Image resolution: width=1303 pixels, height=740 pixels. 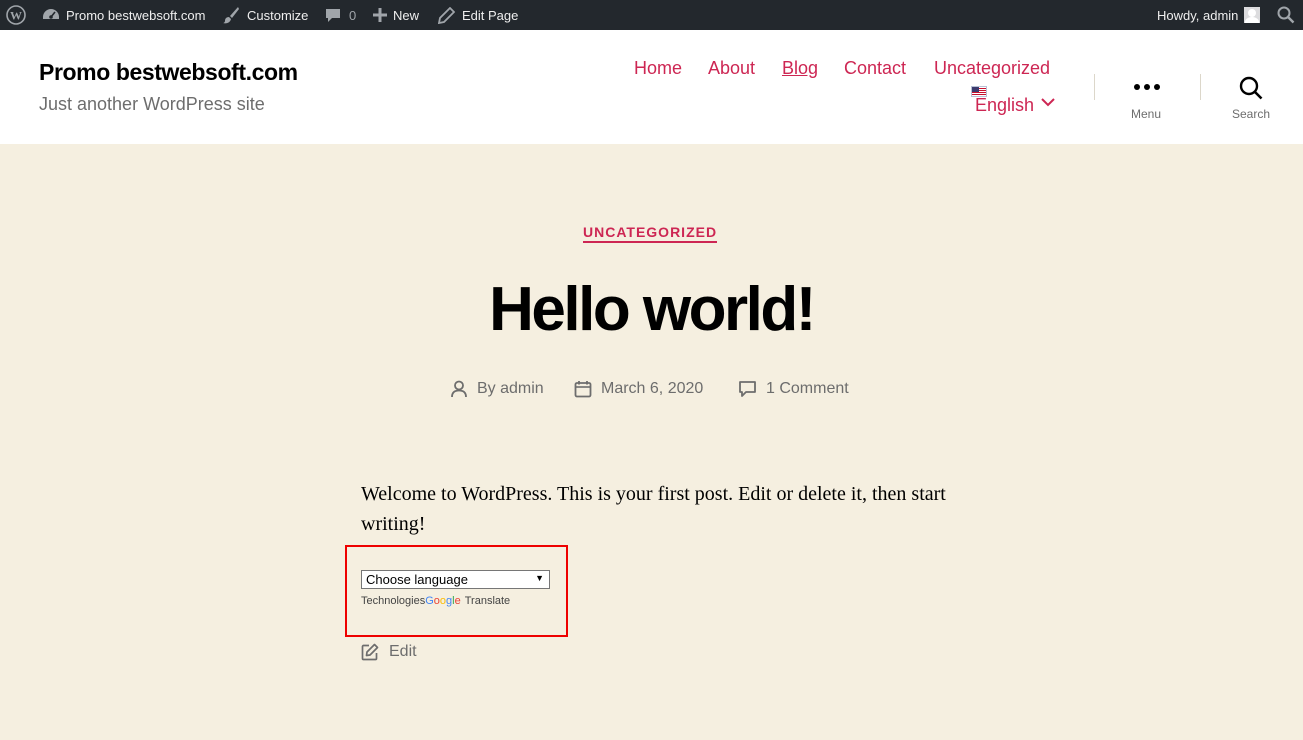 What do you see at coordinates (1252, 15) in the screenshot?
I see `avatar` at bounding box center [1252, 15].